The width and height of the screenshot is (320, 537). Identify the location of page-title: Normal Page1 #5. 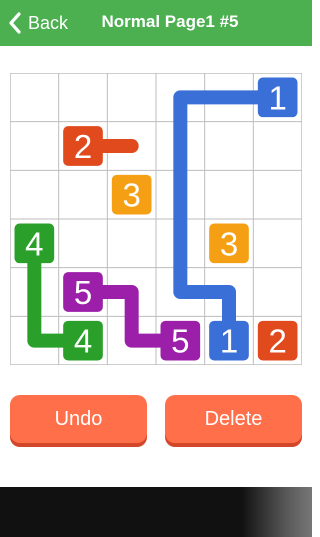
(170, 21).